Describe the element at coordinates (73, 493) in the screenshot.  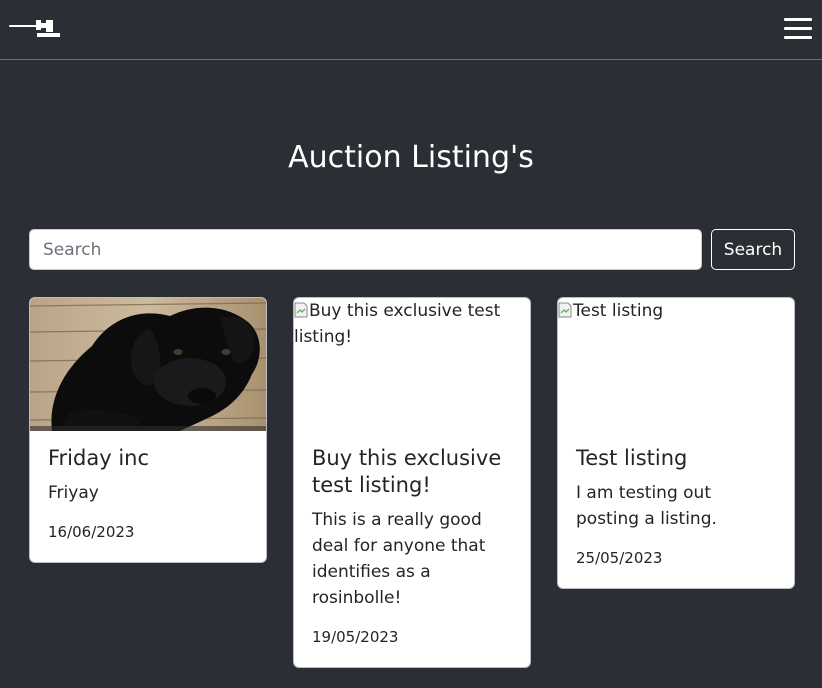
I see `listing-description: Friyay` at that location.